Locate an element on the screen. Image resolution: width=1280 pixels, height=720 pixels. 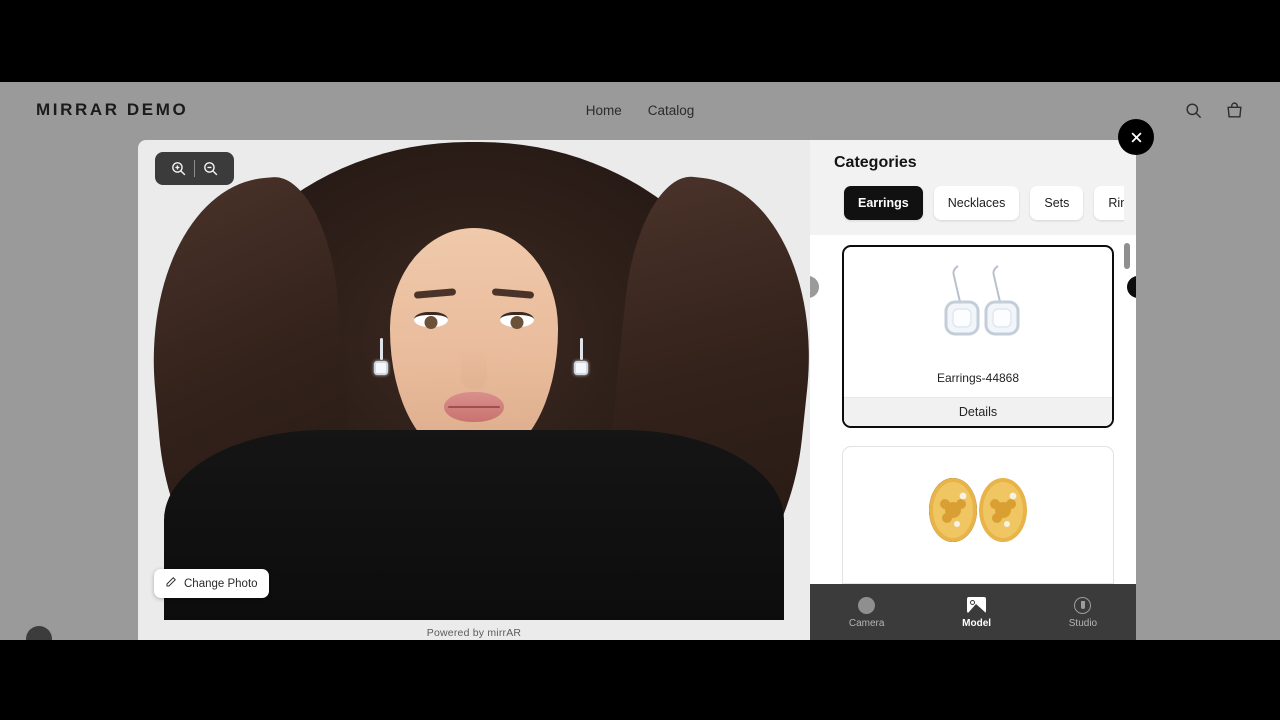
main-nav: Home Catalog is located at coordinates (640, 110).